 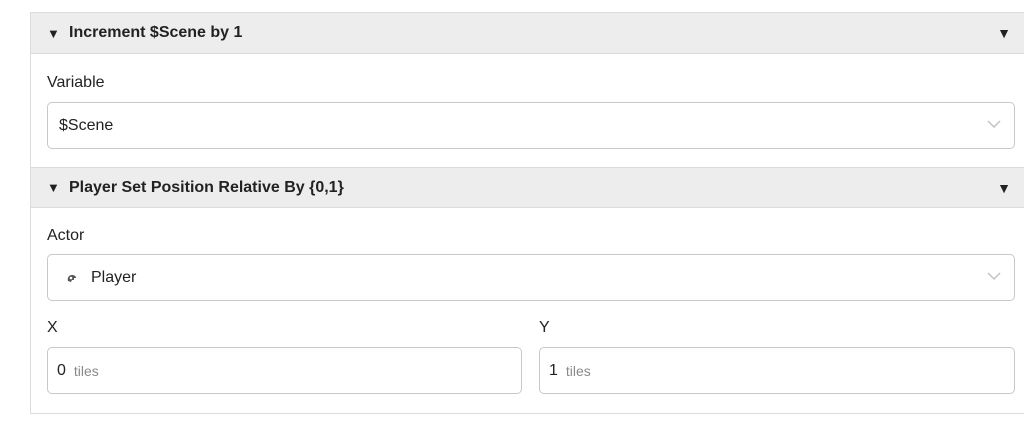 I want to click on event-header-increment: ▼ Increment $Scene by 1 ▼, so click(x=527, y=33).